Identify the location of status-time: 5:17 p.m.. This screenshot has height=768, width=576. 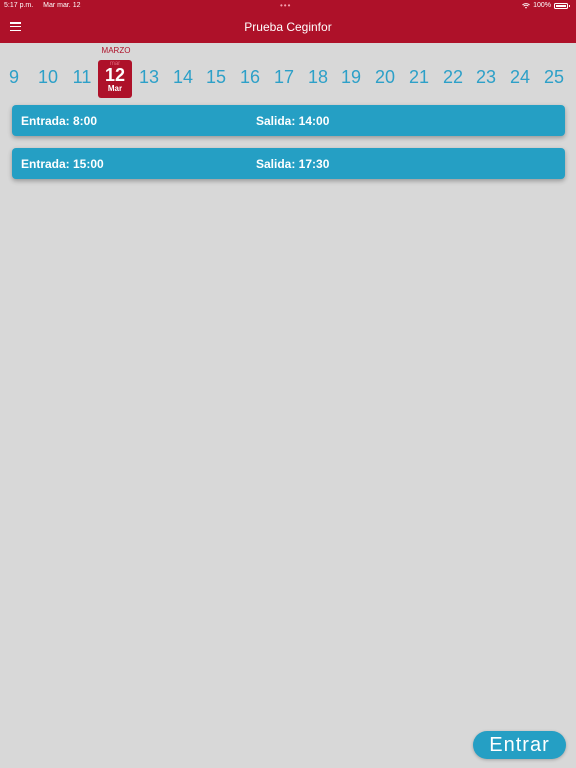
(19, 5).